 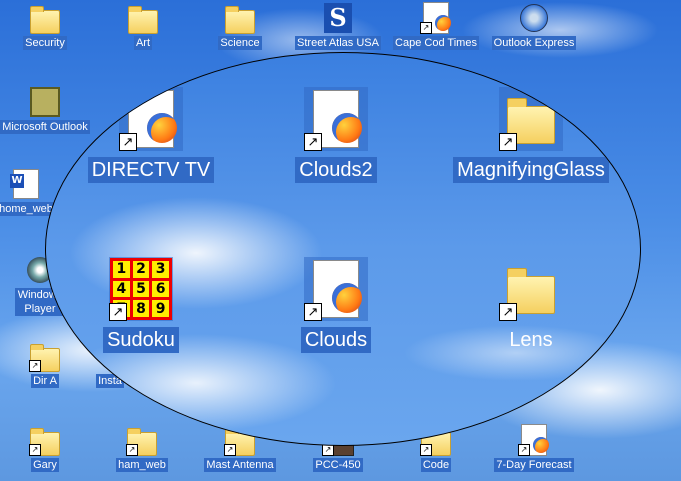 What do you see at coordinates (531, 340) in the screenshot?
I see `magnified-icon-label: Lens` at bounding box center [531, 340].